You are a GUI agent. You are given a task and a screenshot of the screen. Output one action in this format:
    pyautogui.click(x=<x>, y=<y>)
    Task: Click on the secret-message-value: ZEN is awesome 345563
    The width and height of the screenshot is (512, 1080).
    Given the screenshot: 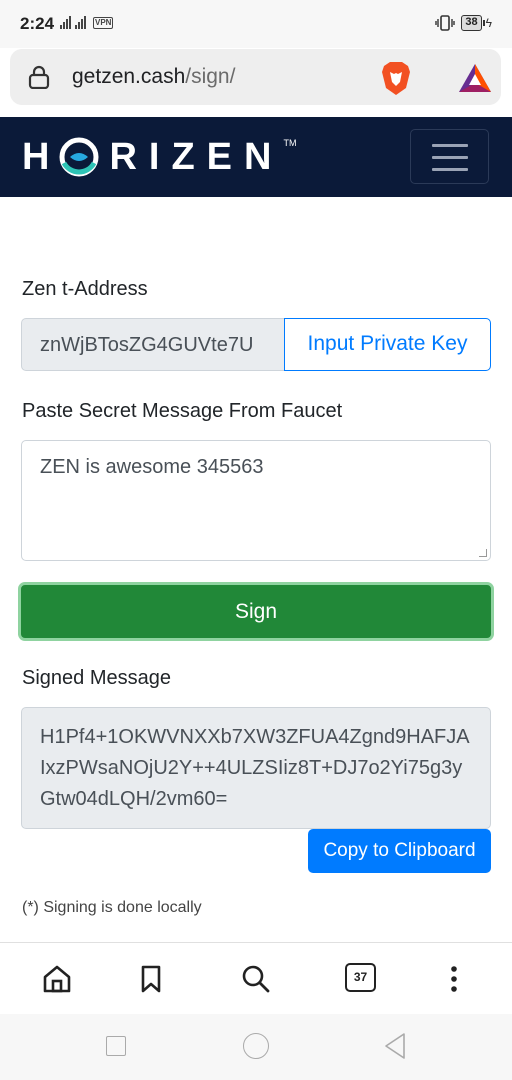 What is the action you would take?
    pyautogui.click(x=152, y=467)
    